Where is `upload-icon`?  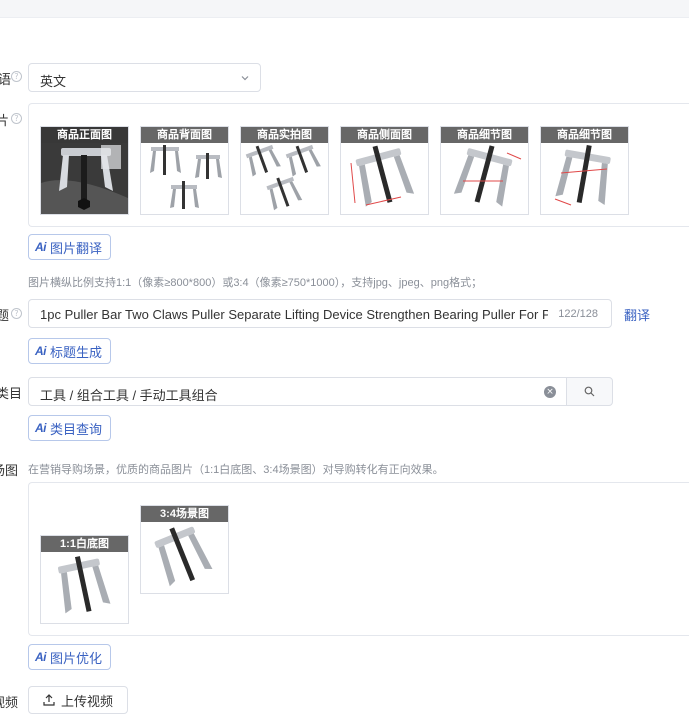 upload-icon is located at coordinates (49, 700).